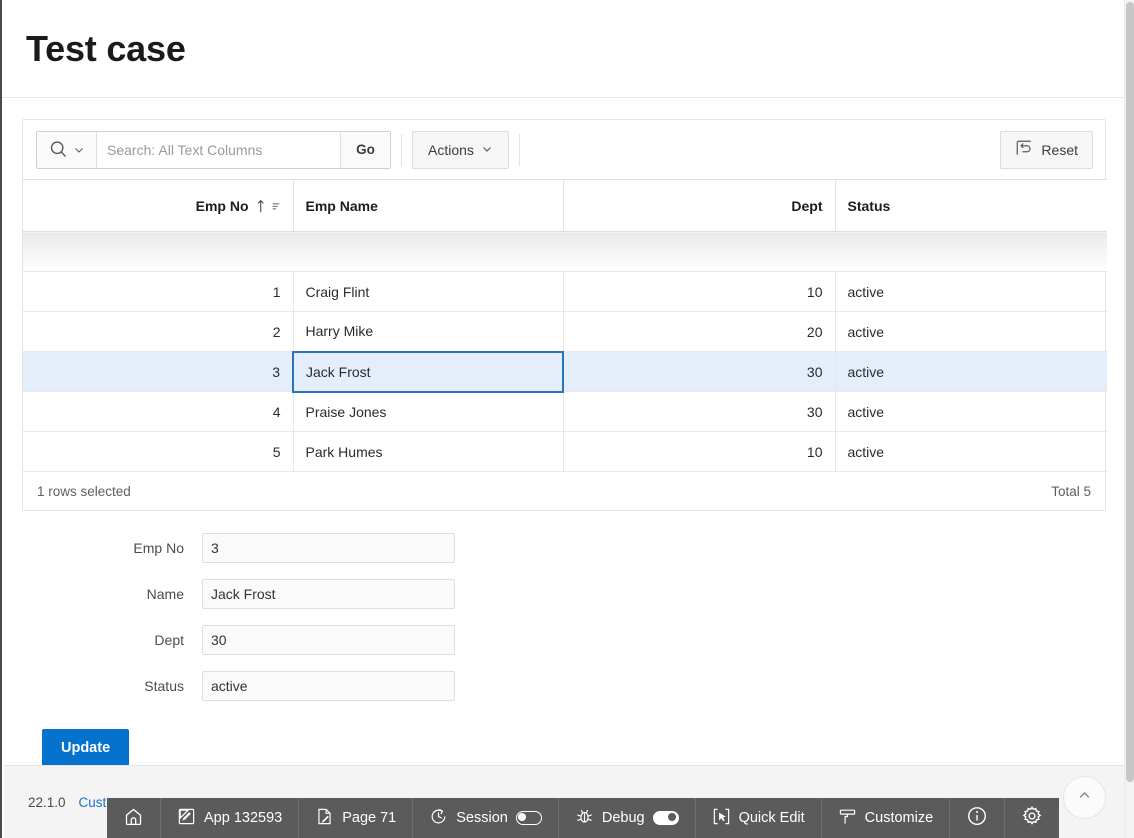  Describe the element at coordinates (427, 411) in the screenshot. I see `cell-emp-name: Praise Jones` at that location.